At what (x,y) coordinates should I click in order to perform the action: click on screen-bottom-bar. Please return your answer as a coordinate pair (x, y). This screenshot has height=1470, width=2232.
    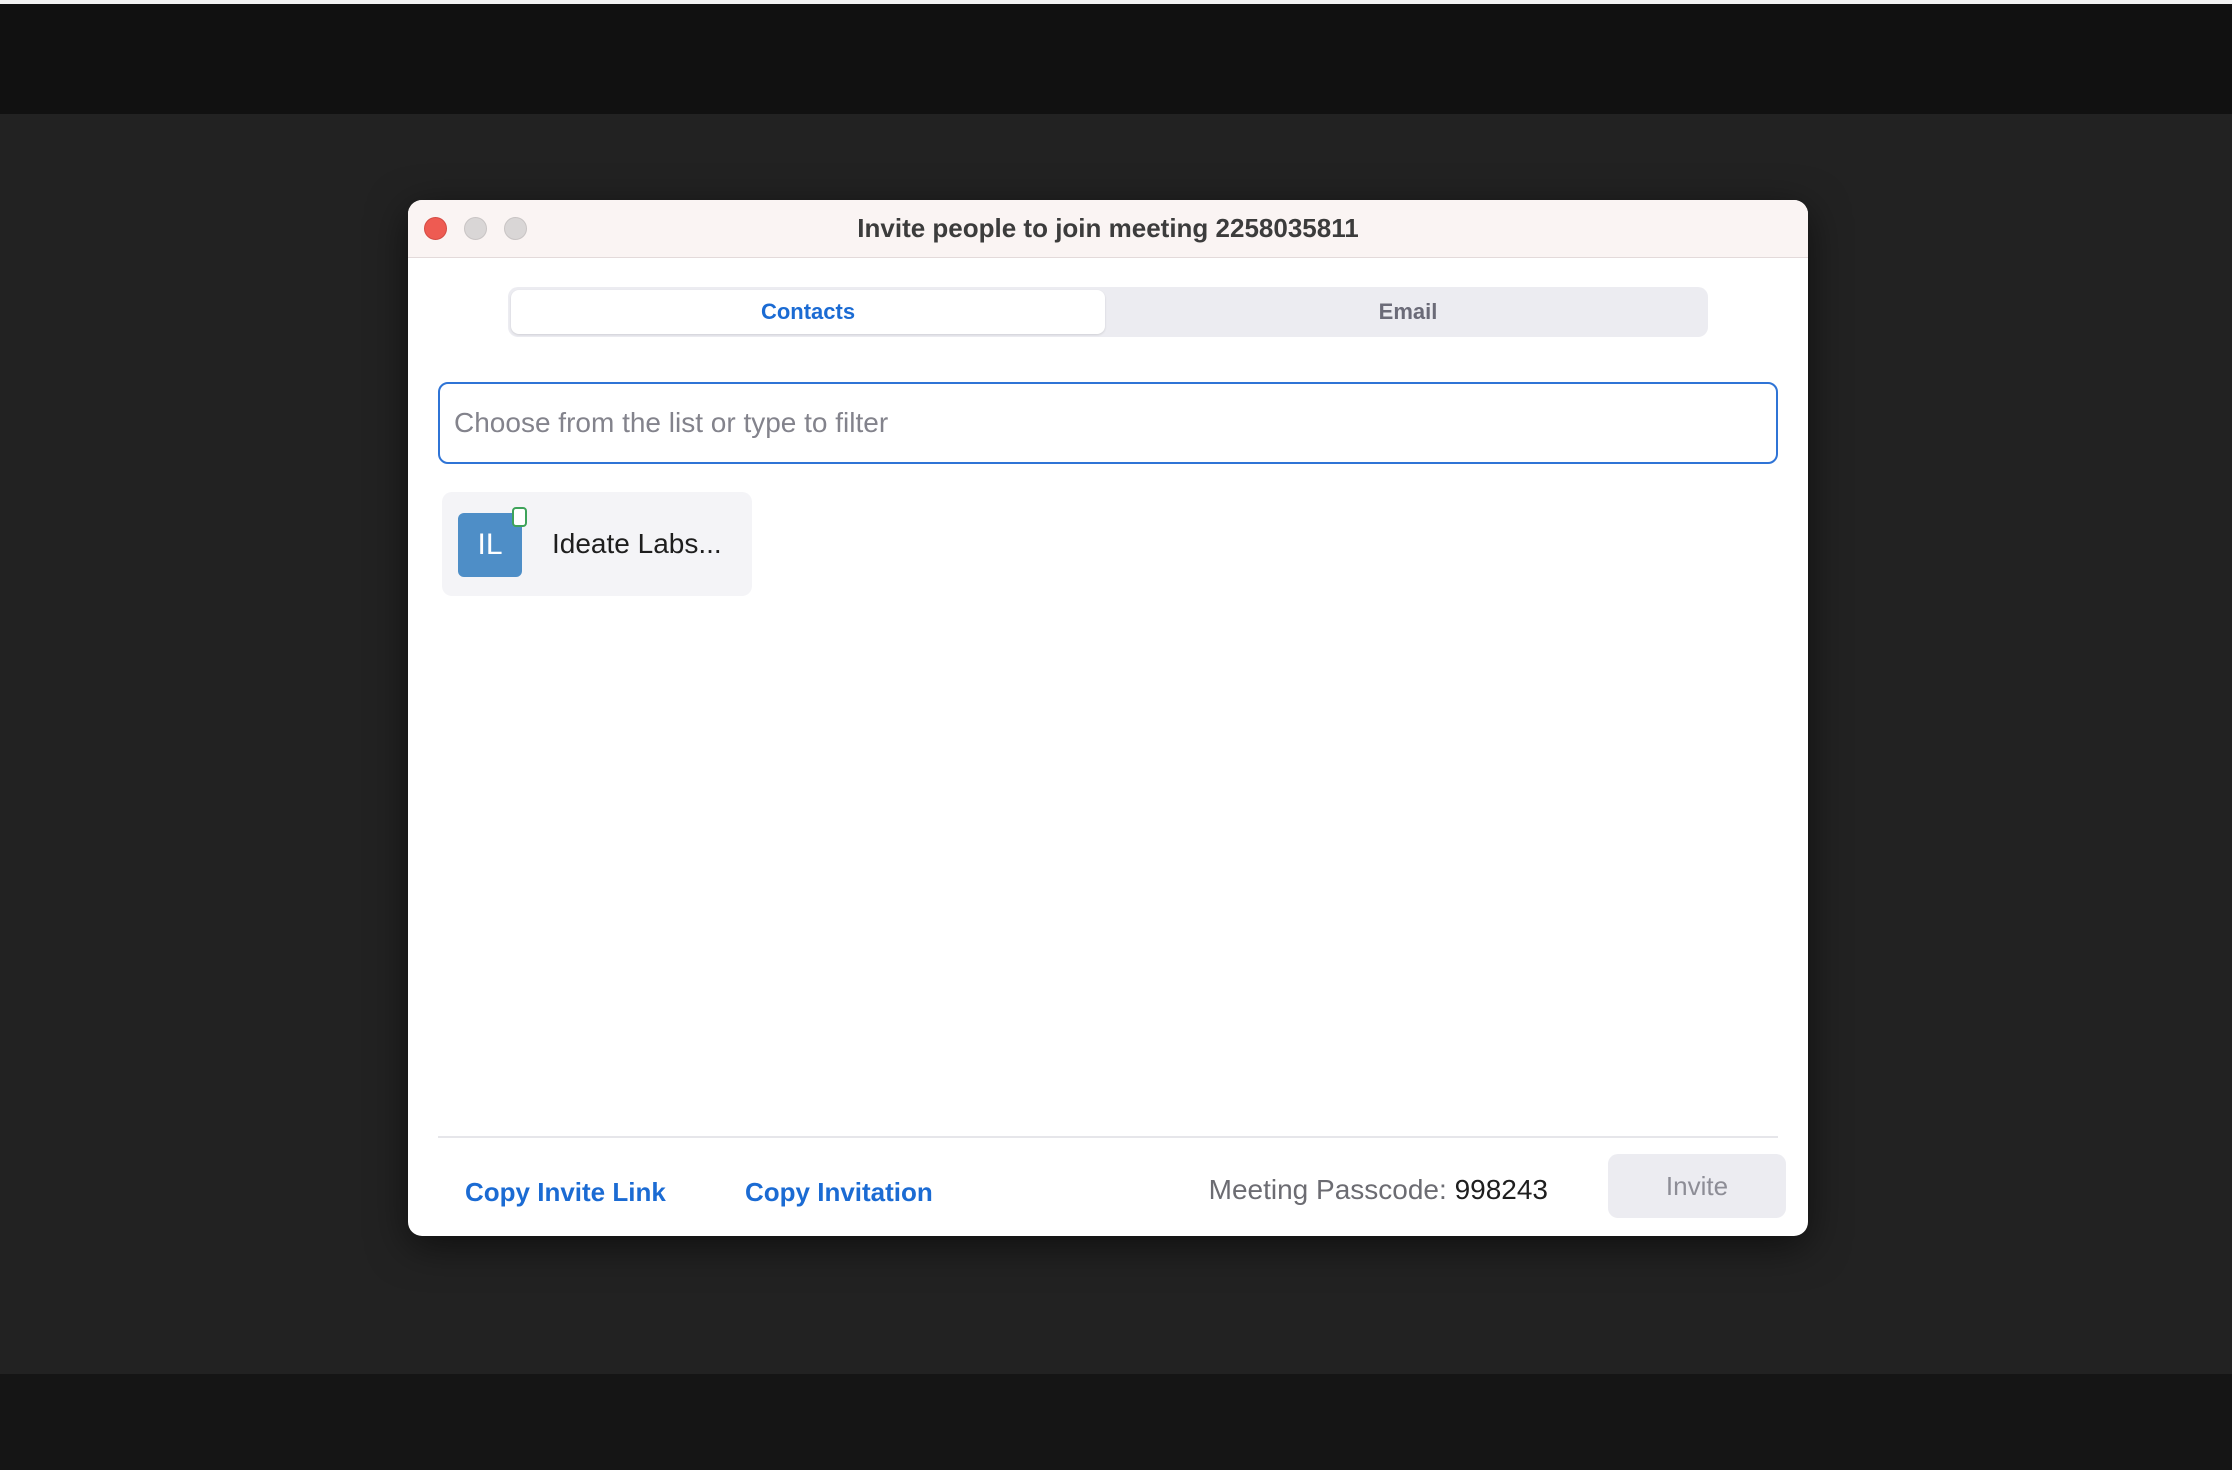
    Looking at the image, I should click on (1116, 1422).